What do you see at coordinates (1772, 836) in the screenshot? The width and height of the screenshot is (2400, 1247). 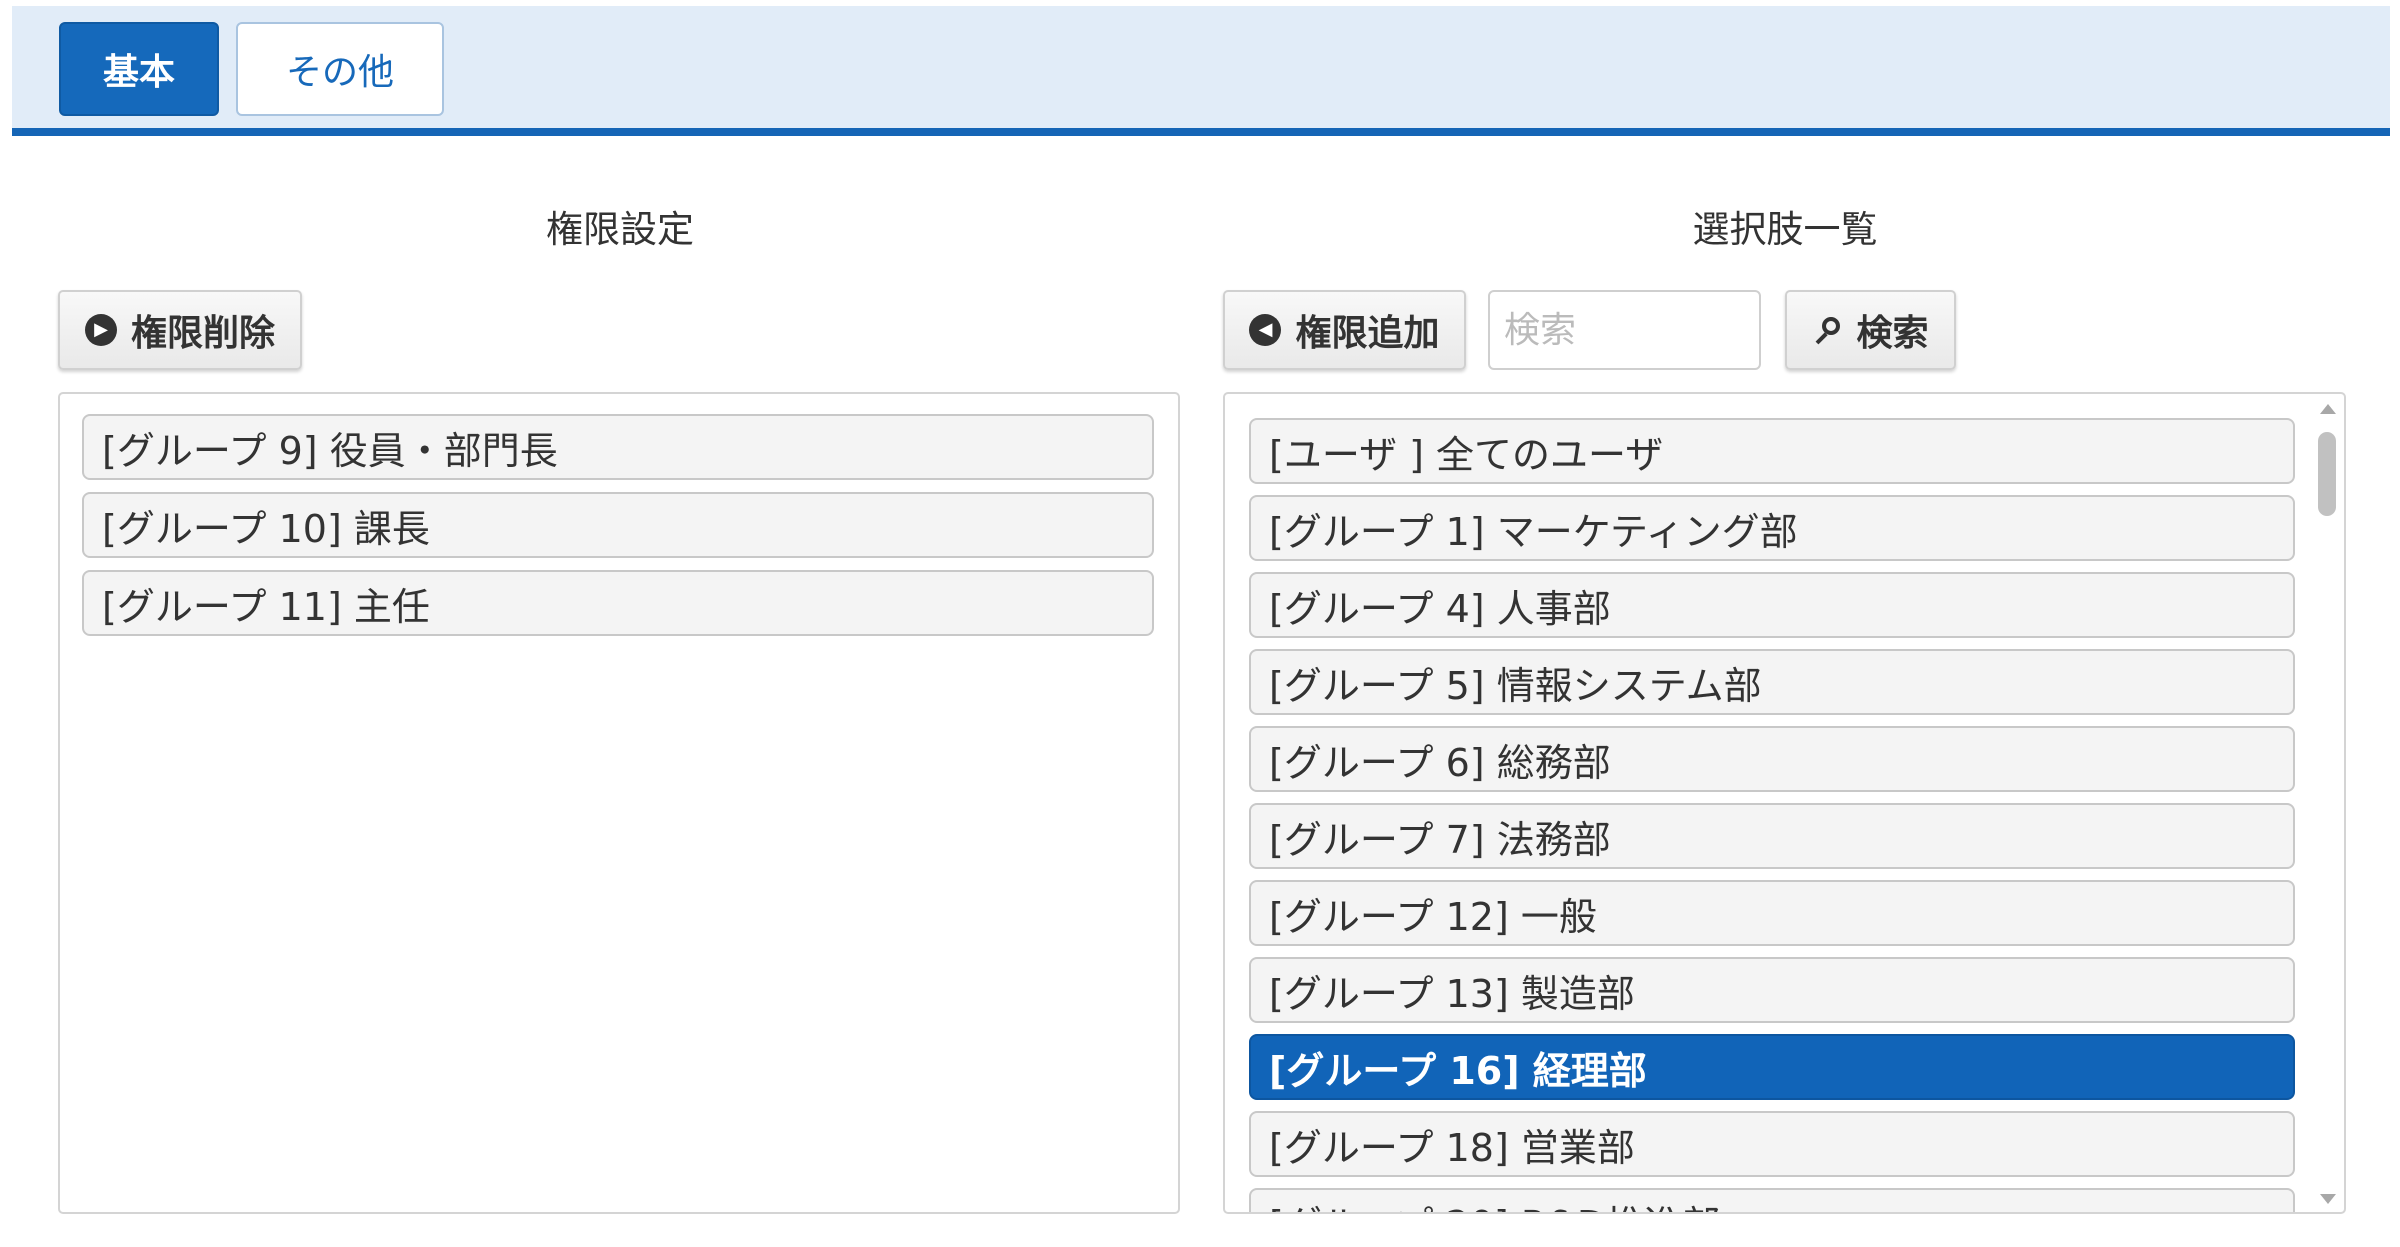 I see `list-item: [グループ 7] 法務部` at bounding box center [1772, 836].